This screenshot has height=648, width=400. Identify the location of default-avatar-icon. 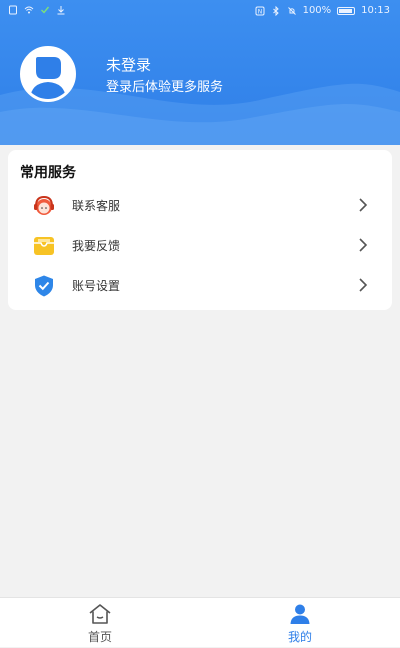
(48, 74).